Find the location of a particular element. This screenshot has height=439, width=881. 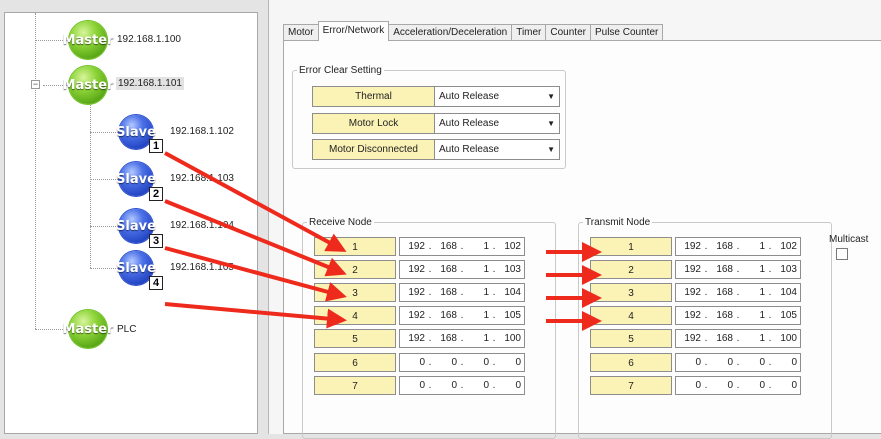

transmit-node-ip-field: 192. 168. 1. 104 is located at coordinates (738, 292).